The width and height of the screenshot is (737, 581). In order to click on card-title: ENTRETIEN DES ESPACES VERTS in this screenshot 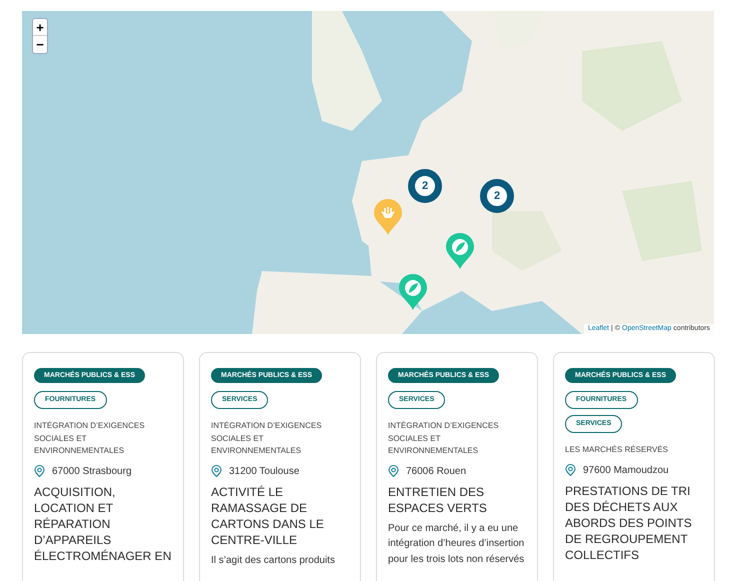, I will do `click(459, 500)`.